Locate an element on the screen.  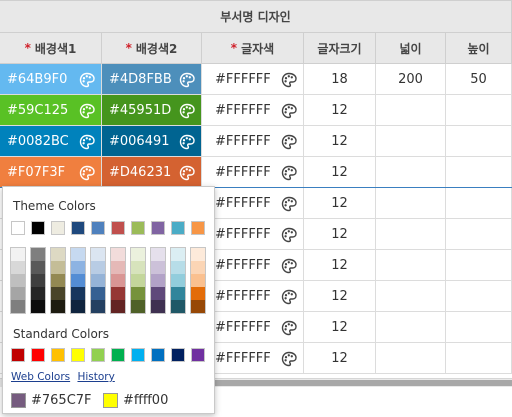
column-header-5: 넓이 is located at coordinates (411, 48).